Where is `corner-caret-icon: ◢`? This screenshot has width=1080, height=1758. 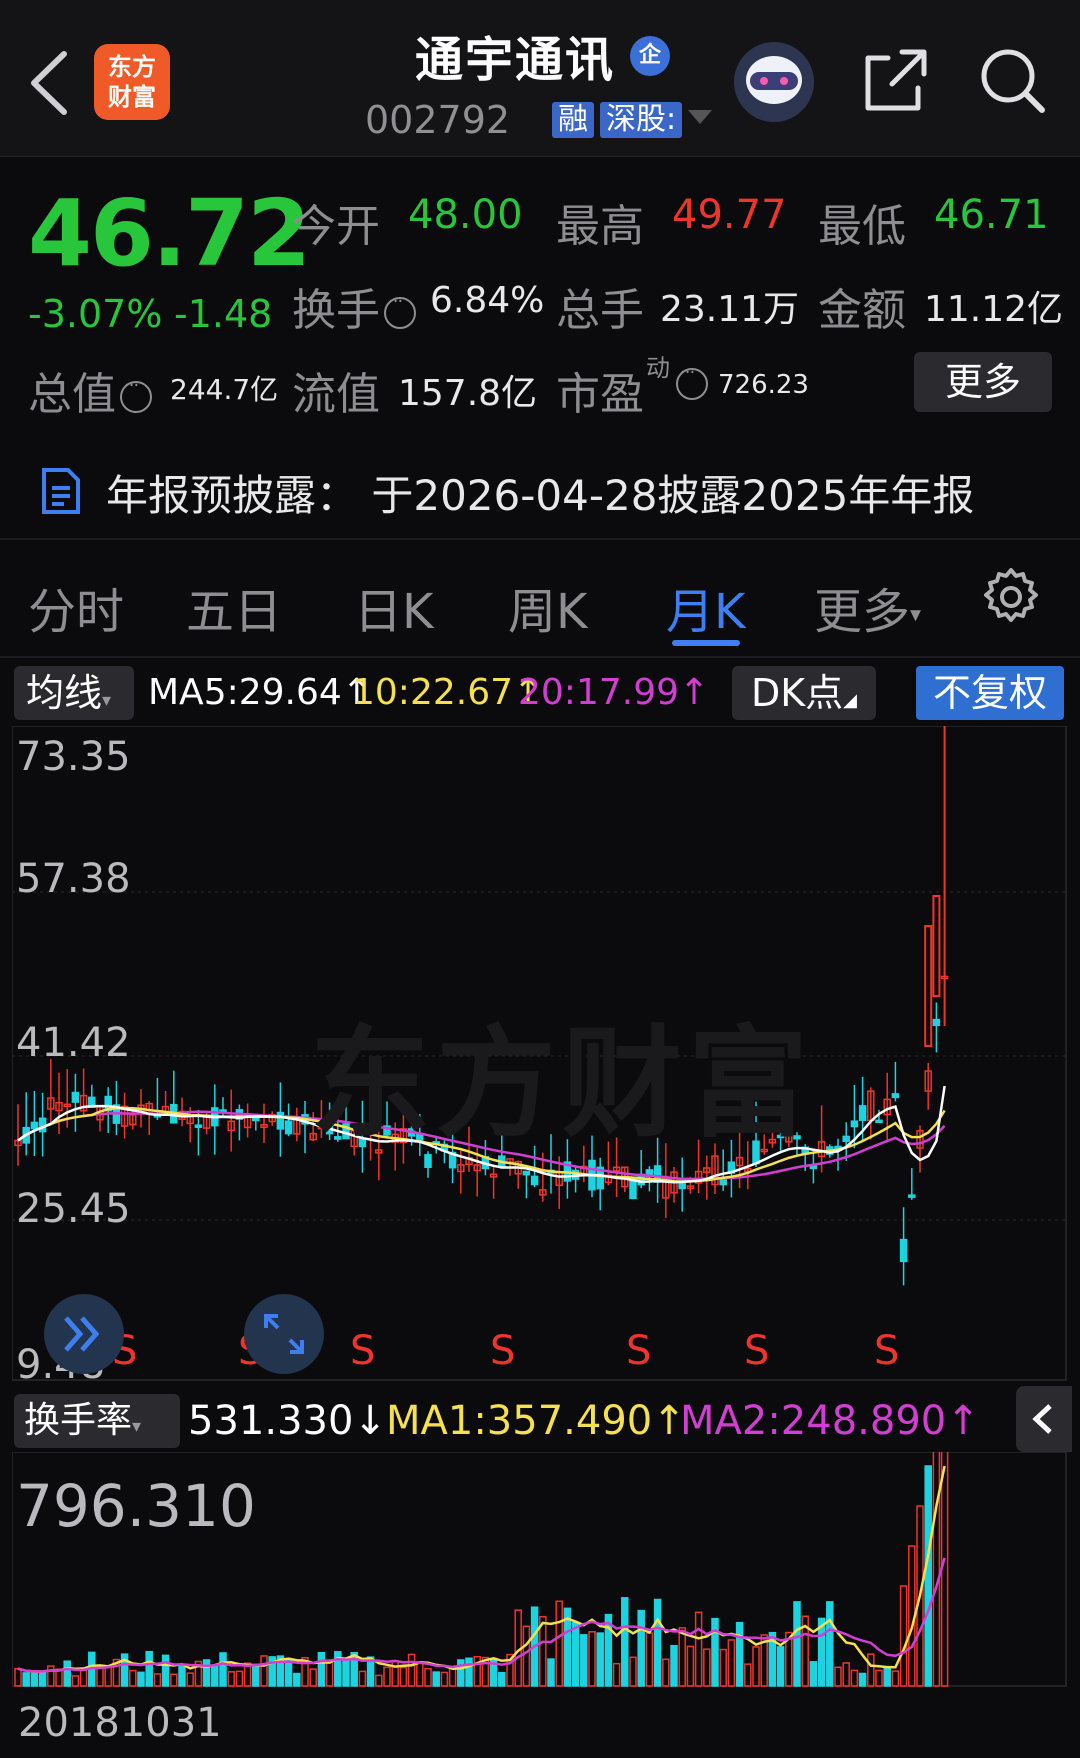
corner-caret-icon: ◢ is located at coordinates (850, 700).